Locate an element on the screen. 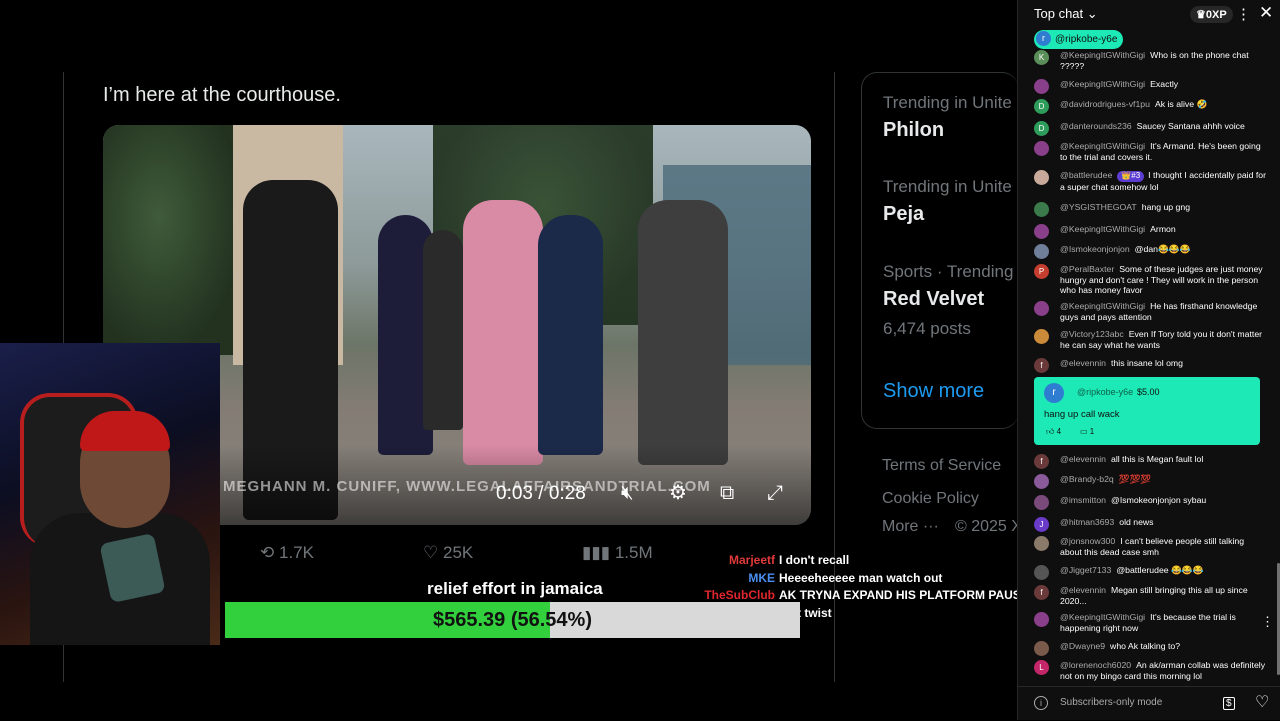 The width and height of the screenshot is (1280, 721). trend-title: Peja is located at coordinates (903, 214).